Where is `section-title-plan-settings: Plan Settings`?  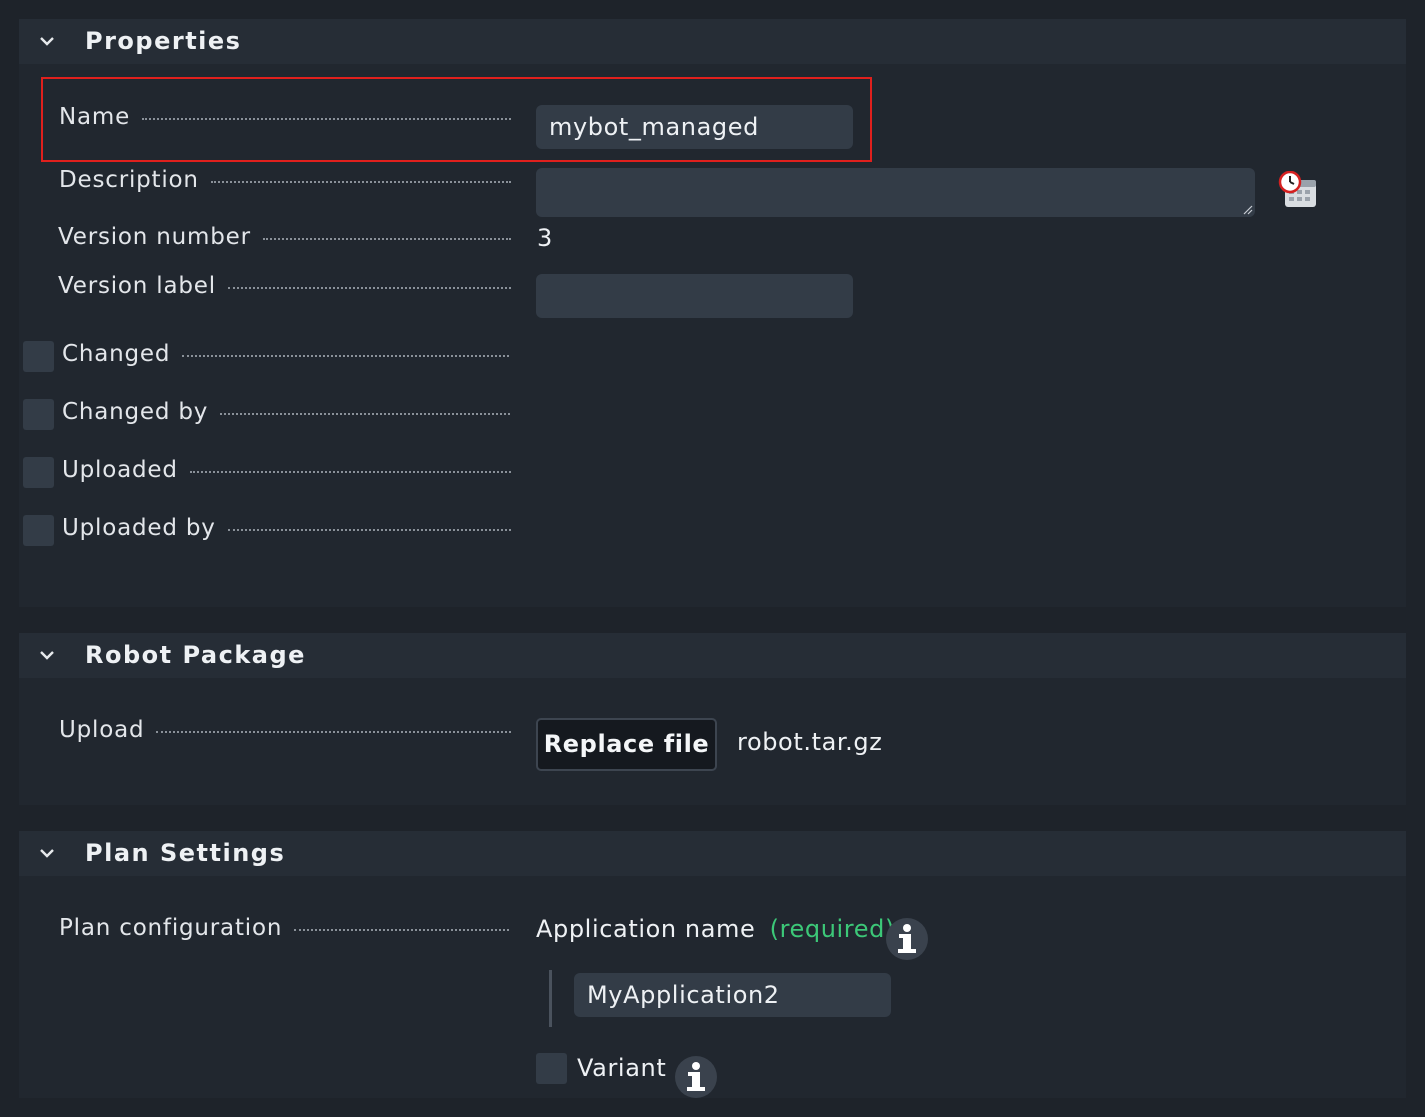 section-title-plan-settings: Plan Settings is located at coordinates (185, 853).